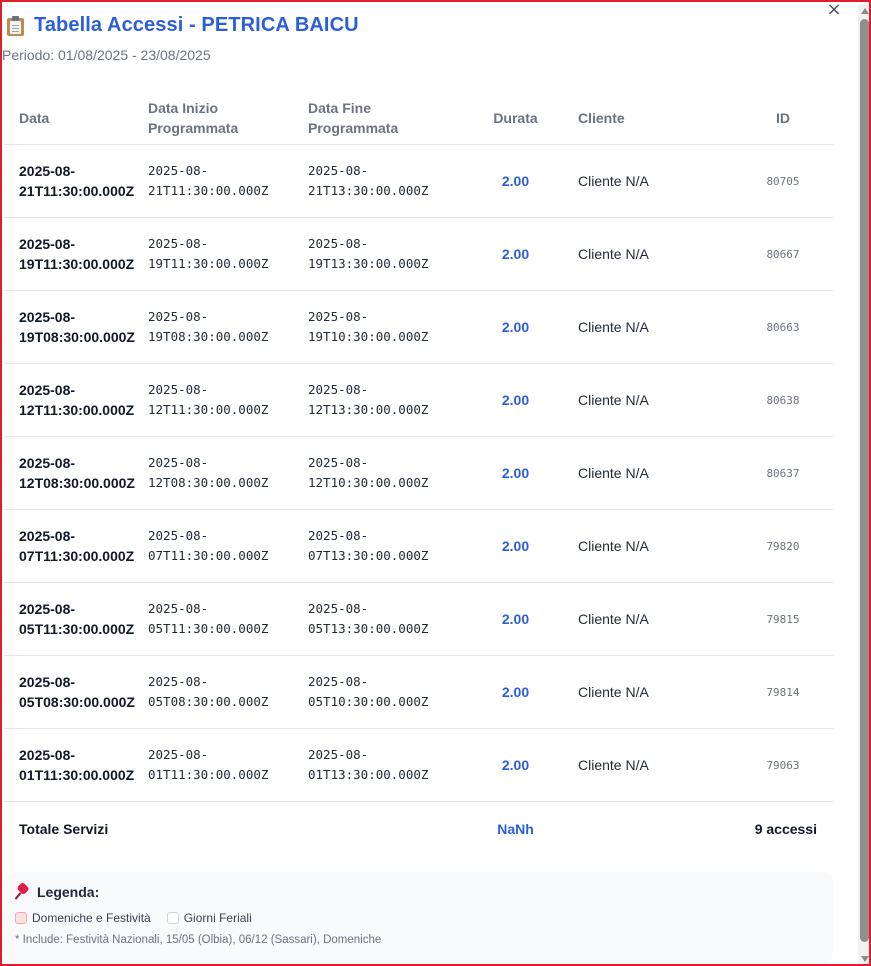  I want to click on legend-items: Domeniche e Festività Giorni Feriali, so click(419, 918).